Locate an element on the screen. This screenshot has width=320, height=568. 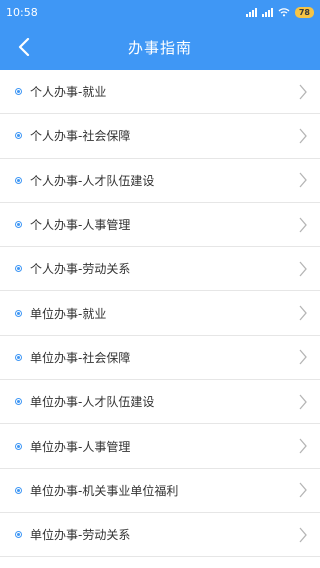
list-item: 单位办事-社会保障 is located at coordinates (160, 358).